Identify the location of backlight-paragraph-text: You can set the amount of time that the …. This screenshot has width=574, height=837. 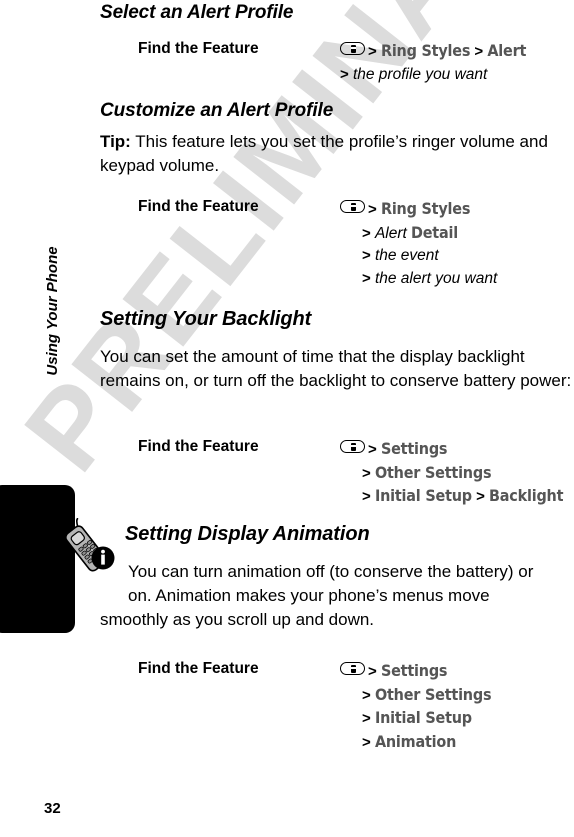
(337, 369).